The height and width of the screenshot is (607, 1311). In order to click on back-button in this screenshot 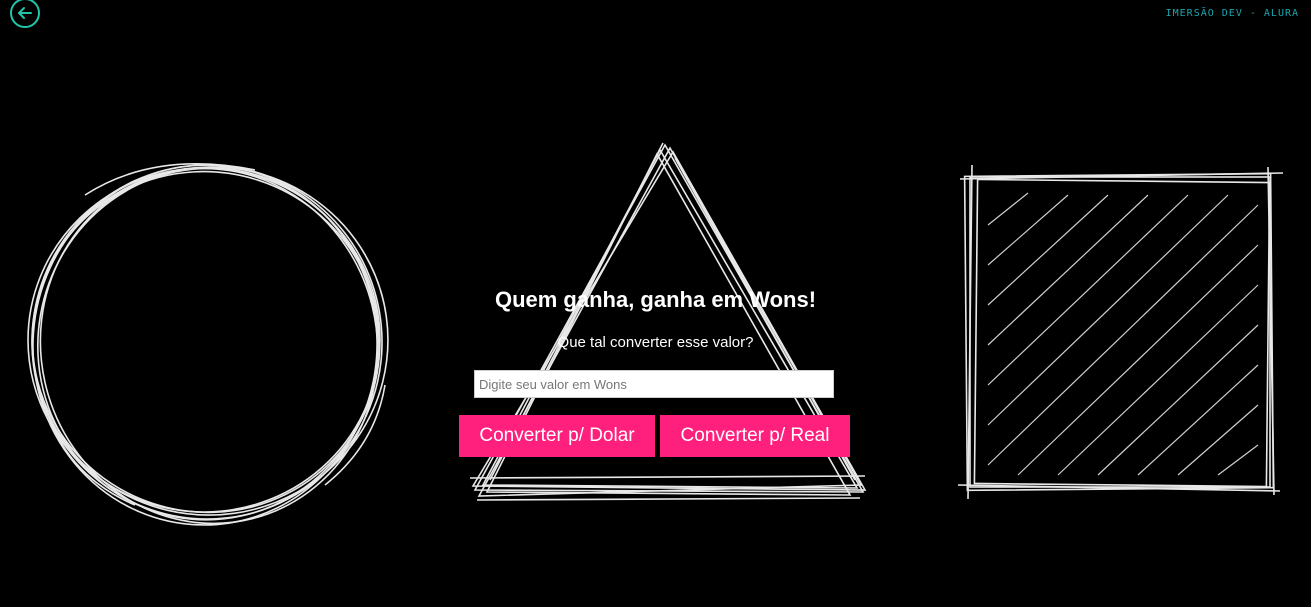, I will do `click(25, 14)`.